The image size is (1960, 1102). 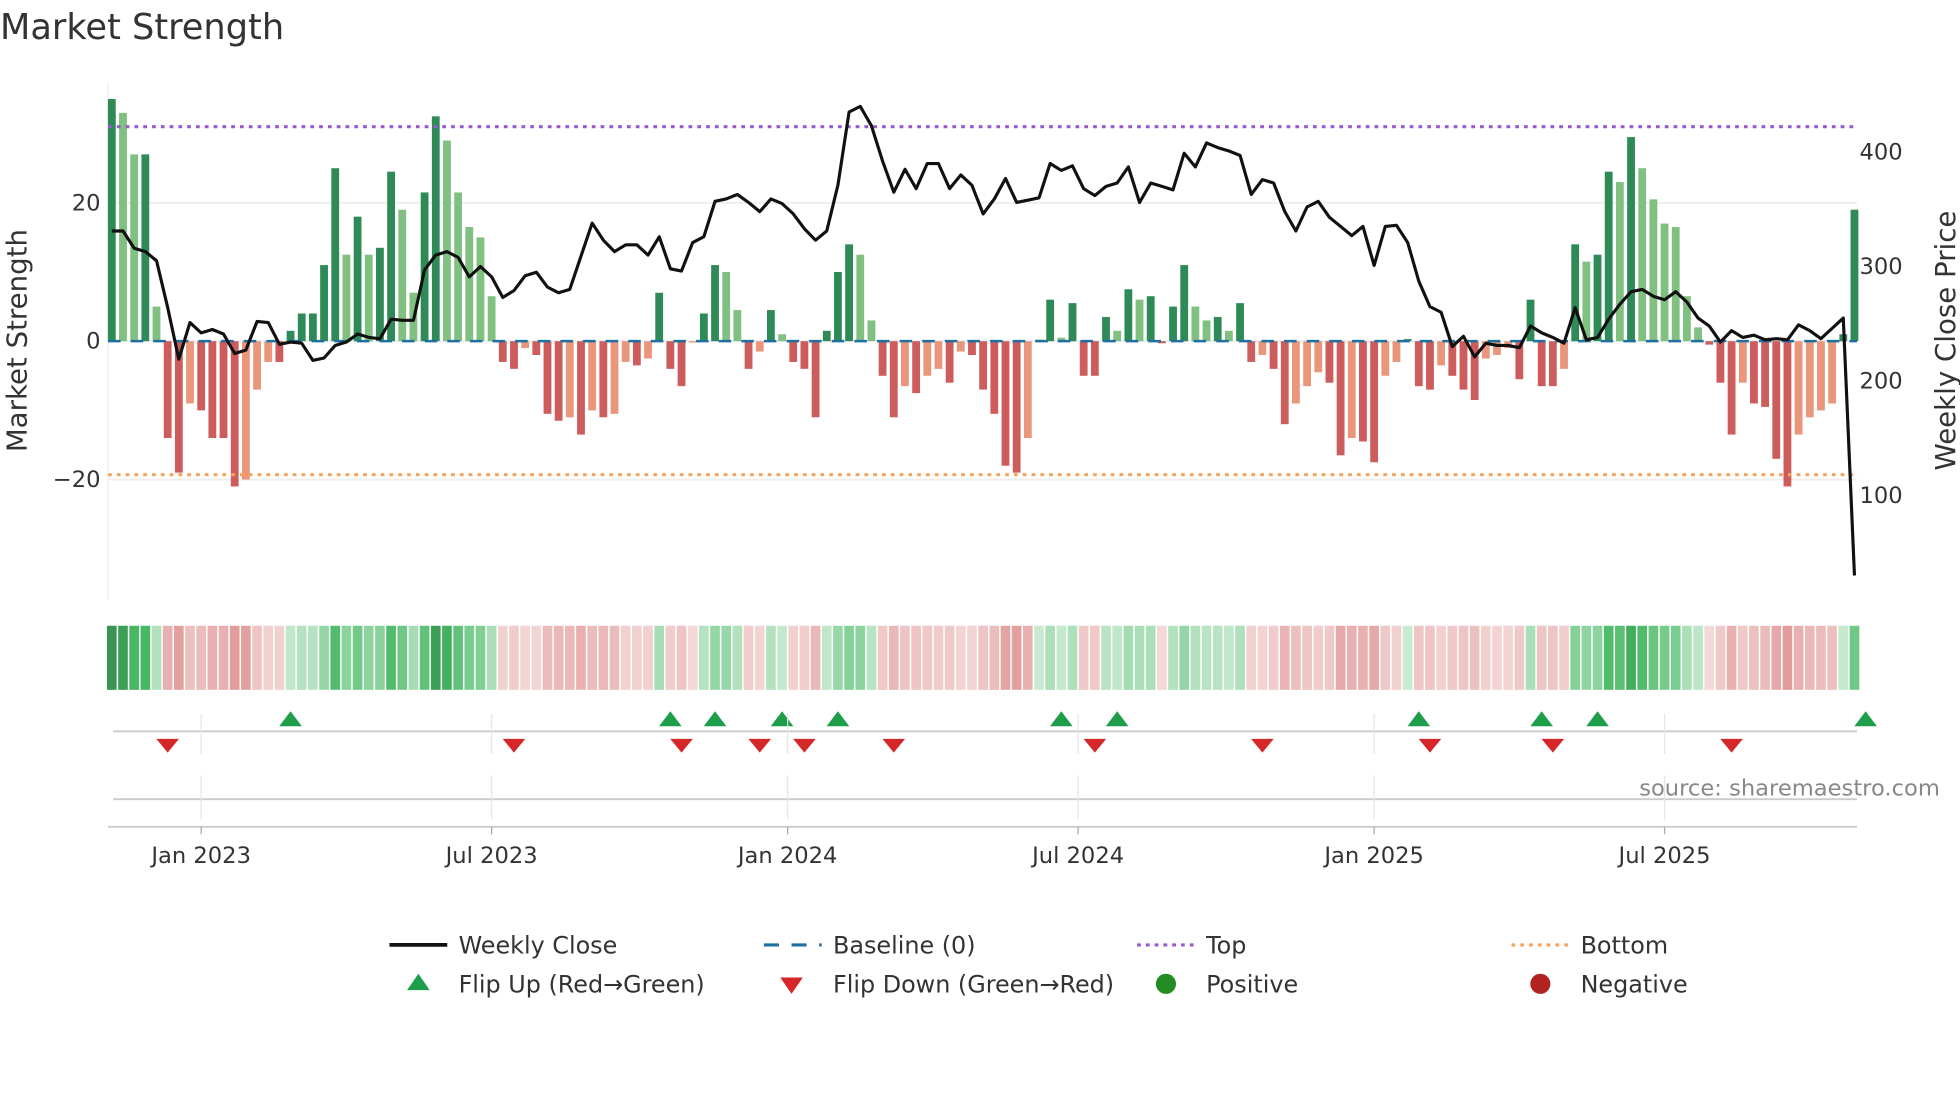 I want to click on y2-tick-label: 200, so click(x=1880, y=381).